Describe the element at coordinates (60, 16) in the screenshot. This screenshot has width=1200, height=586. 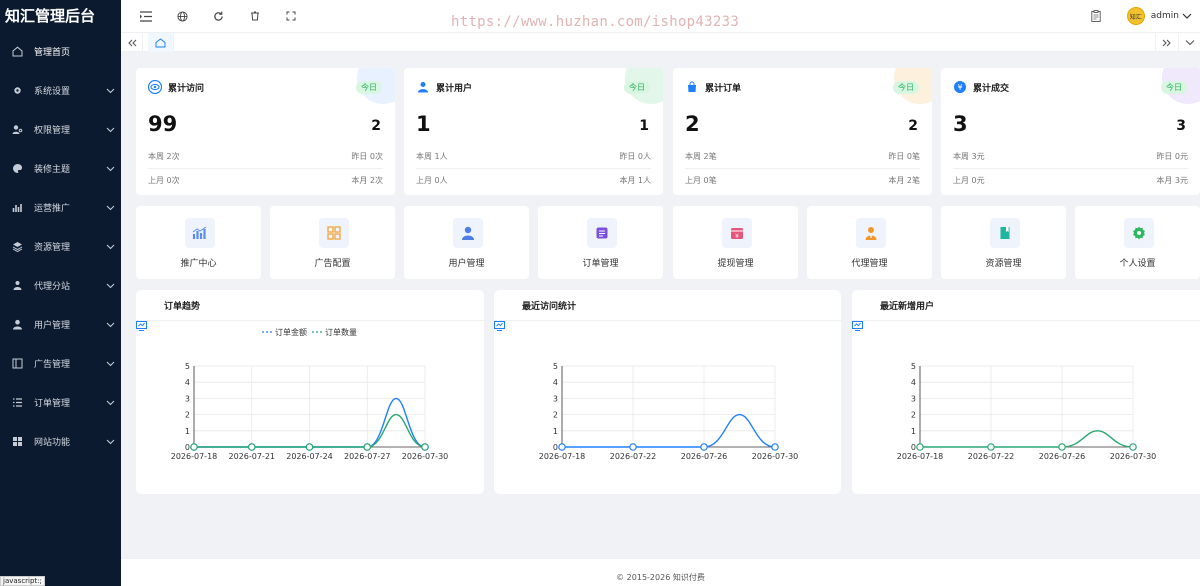
I see `app-logo-title: 知汇管理后台` at that location.